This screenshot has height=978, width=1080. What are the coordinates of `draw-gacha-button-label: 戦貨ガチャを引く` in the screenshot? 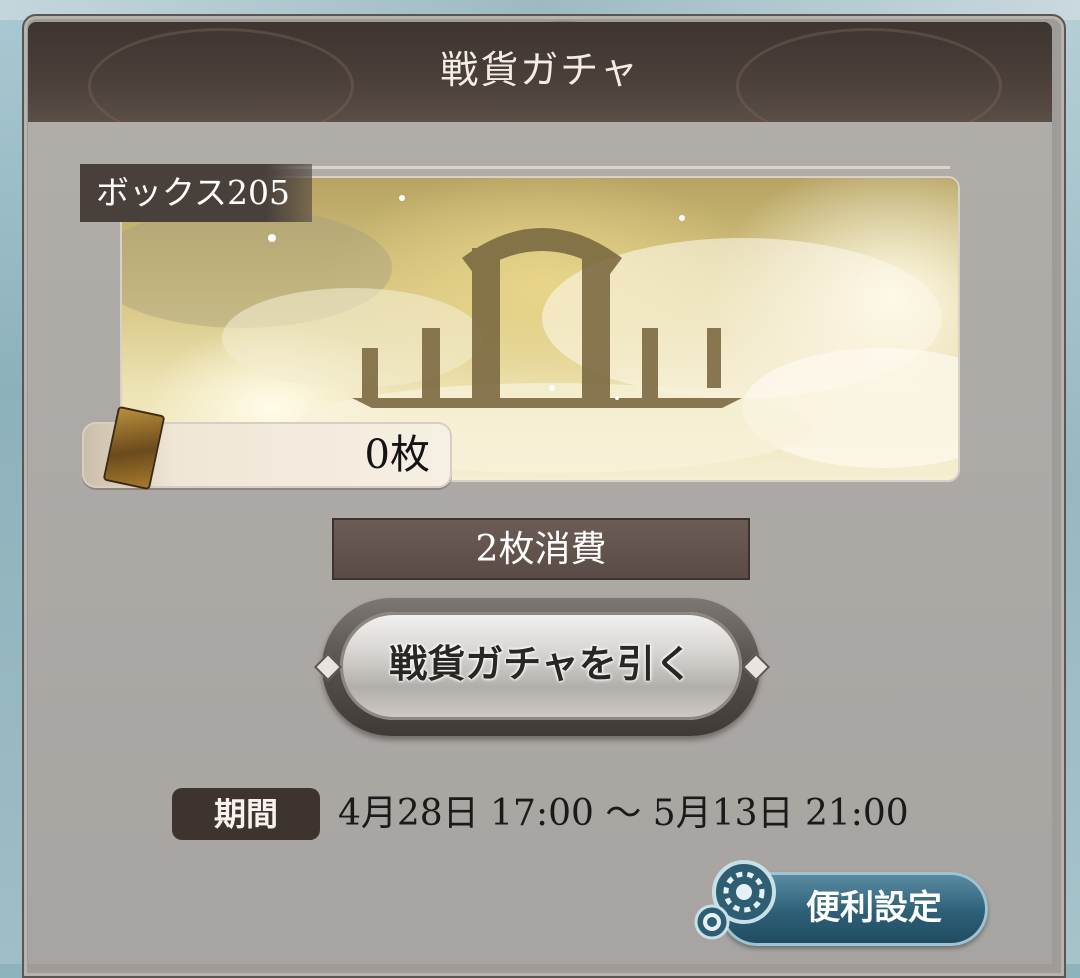 It's located at (541, 664).